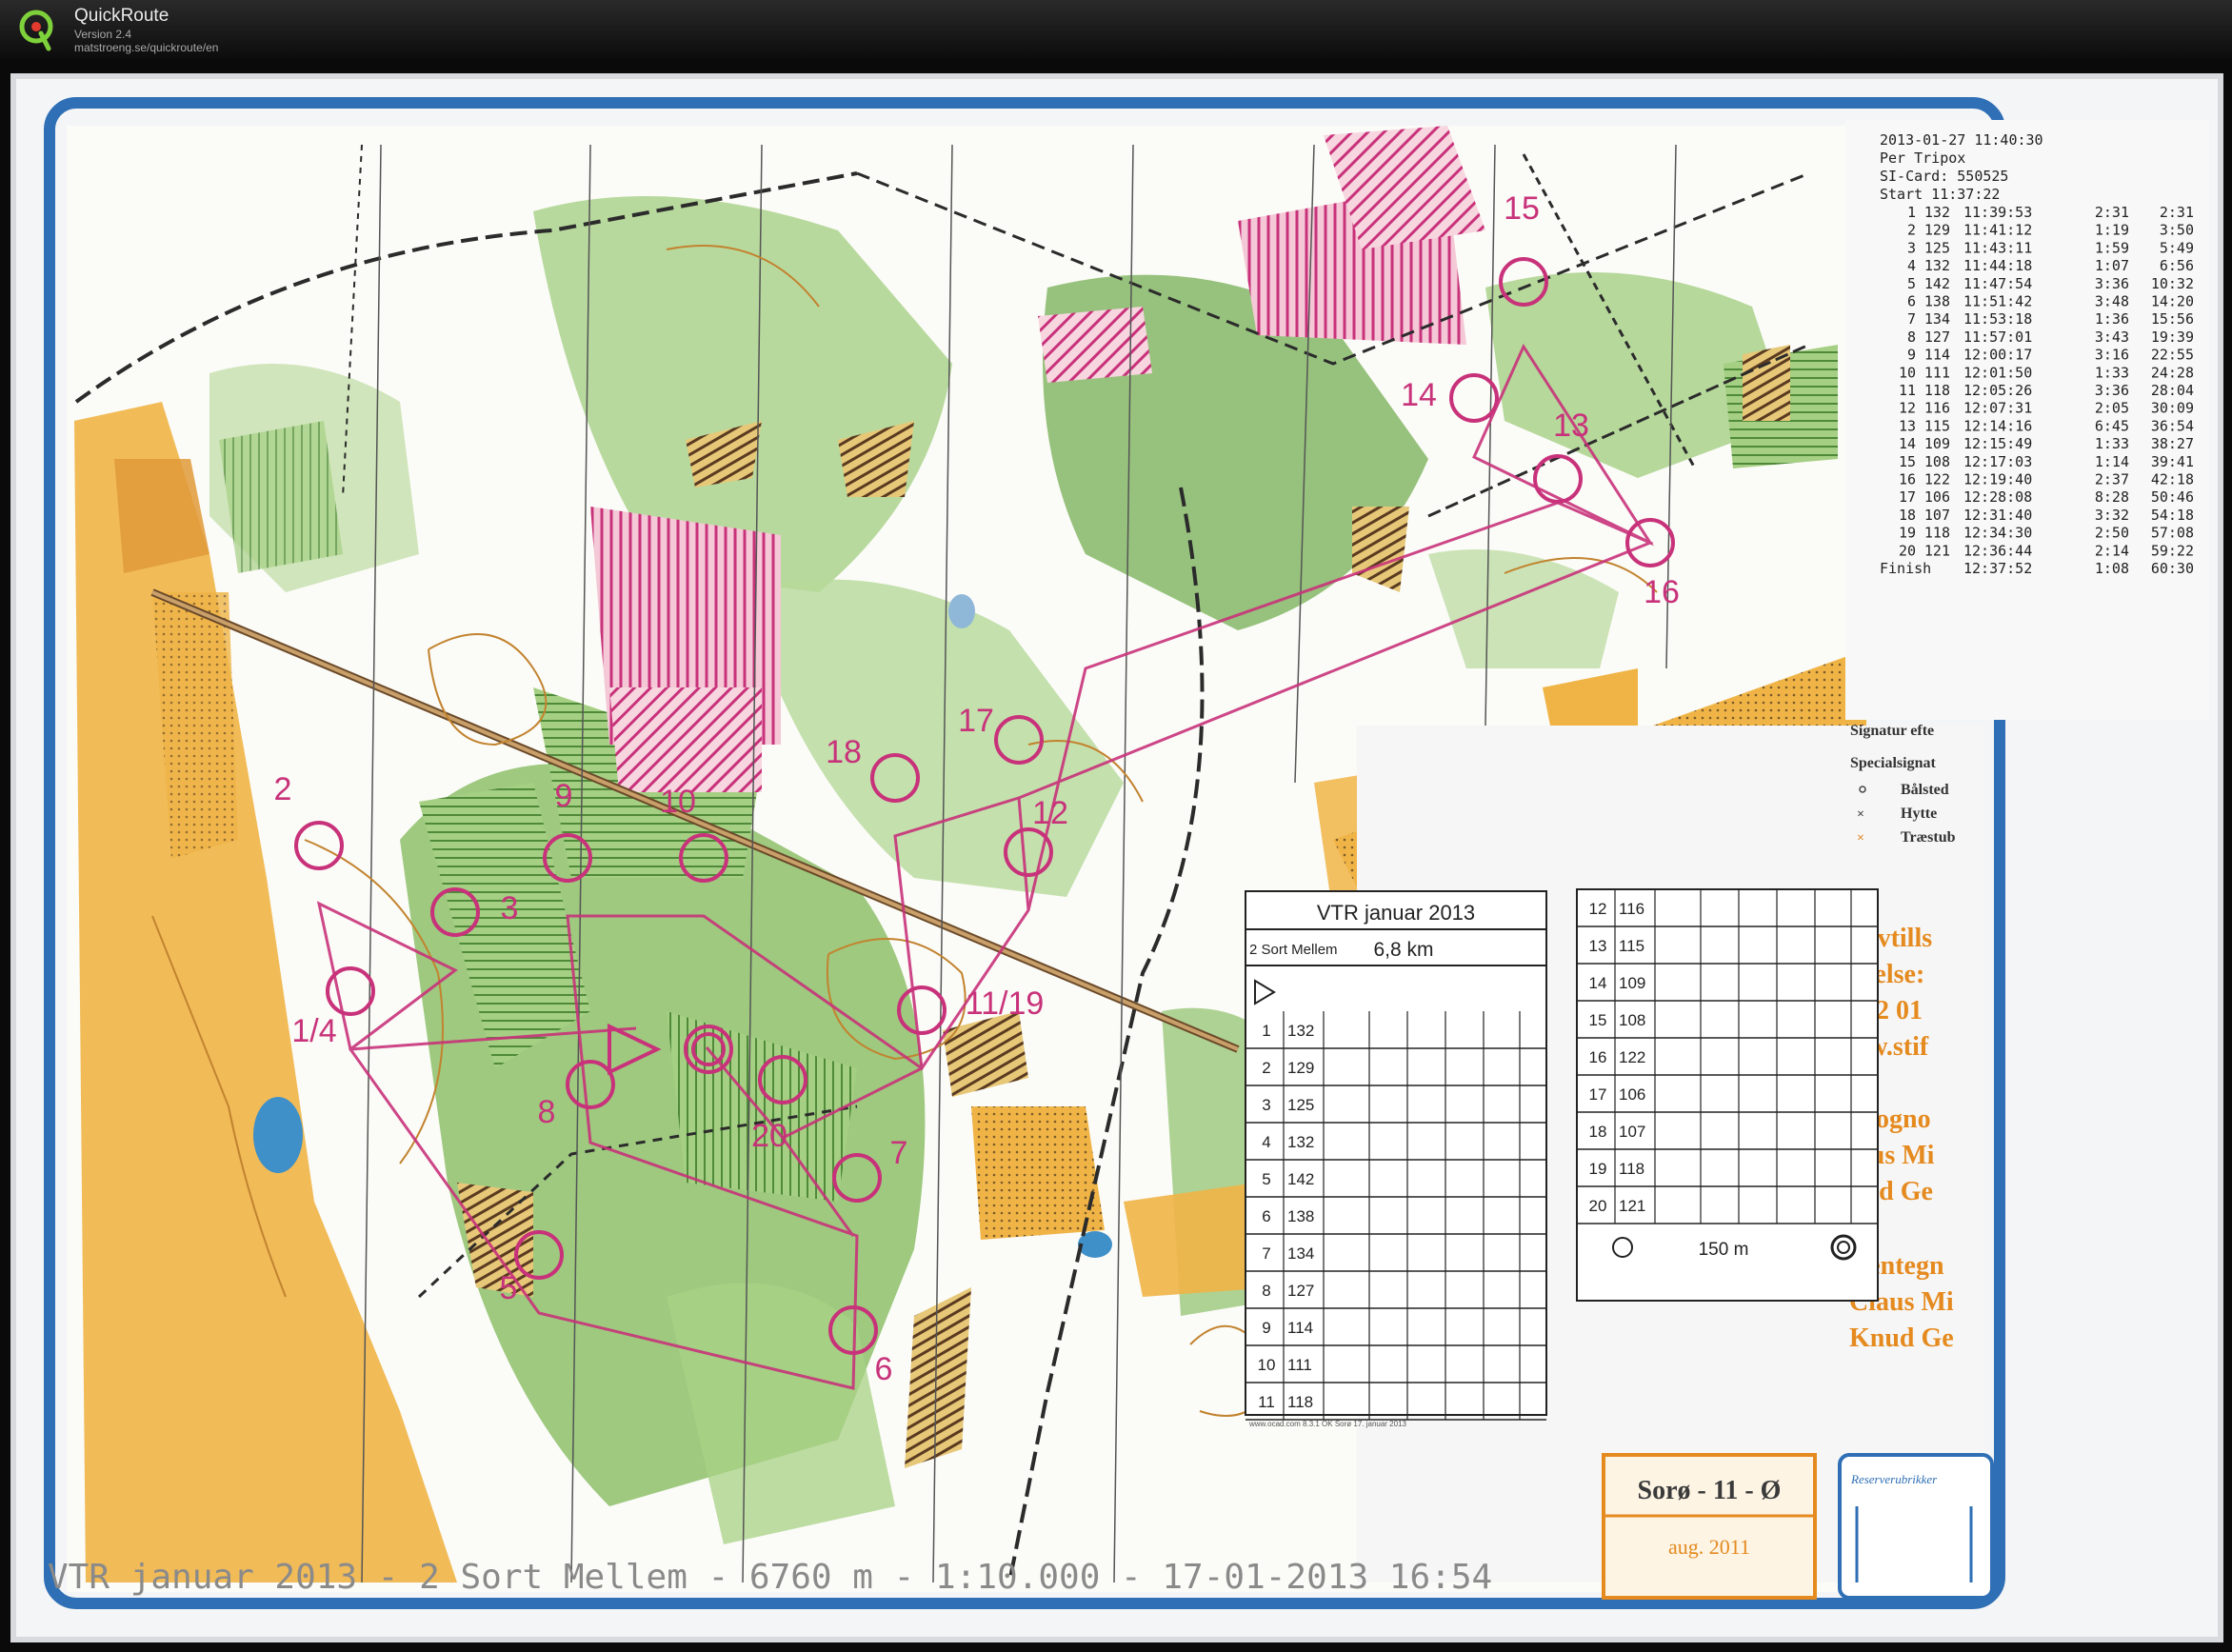 This screenshot has width=2232, height=1652. I want to click on split-header-line: Per Tripox, so click(1922, 158).